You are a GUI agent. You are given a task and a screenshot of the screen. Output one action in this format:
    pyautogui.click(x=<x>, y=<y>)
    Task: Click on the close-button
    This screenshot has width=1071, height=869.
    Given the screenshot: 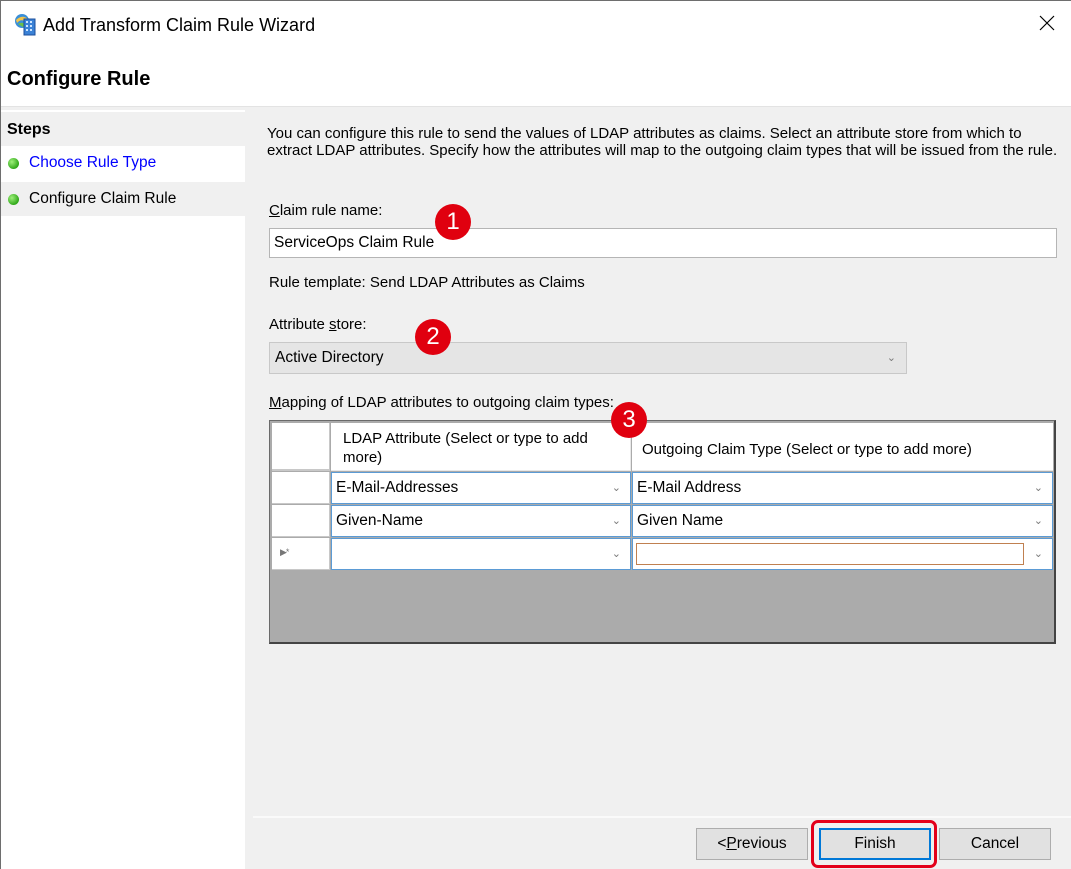 What is the action you would take?
    pyautogui.click(x=1047, y=25)
    